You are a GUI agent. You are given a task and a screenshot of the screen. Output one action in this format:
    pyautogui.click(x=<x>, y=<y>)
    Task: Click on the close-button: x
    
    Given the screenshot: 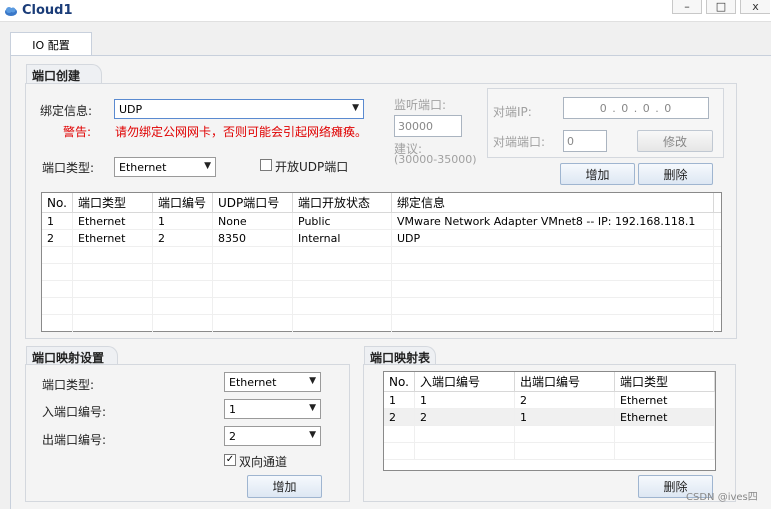 What is the action you would take?
    pyautogui.click(x=755, y=7)
    